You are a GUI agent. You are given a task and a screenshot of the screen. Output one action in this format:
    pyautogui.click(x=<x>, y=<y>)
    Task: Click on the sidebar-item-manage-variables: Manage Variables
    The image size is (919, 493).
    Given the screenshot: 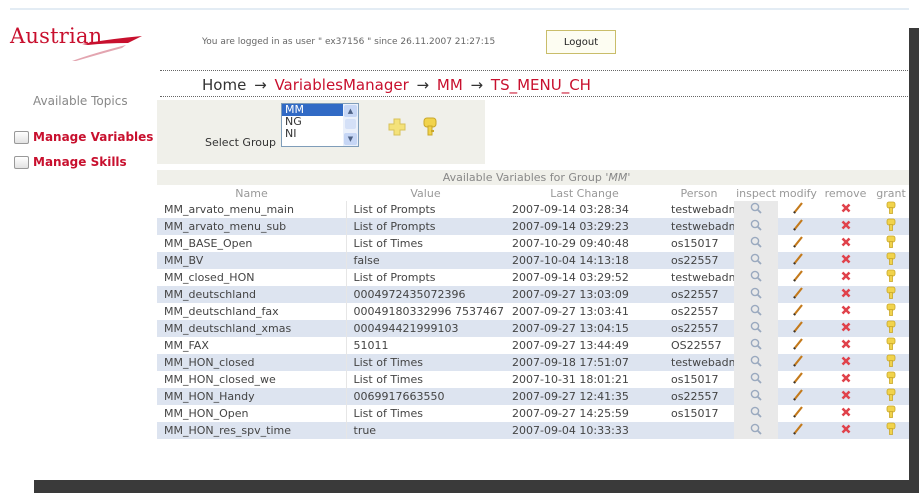 What is the action you would take?
    pyautogui.click(x=83, y=137)
    